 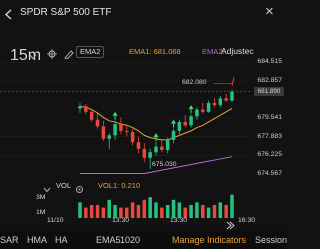 What do you see at coordinates (143, 12) in the screenshot?
I see `header-bar: SPDR S&P 500 ETF ×` at bounding box center [143, 12].